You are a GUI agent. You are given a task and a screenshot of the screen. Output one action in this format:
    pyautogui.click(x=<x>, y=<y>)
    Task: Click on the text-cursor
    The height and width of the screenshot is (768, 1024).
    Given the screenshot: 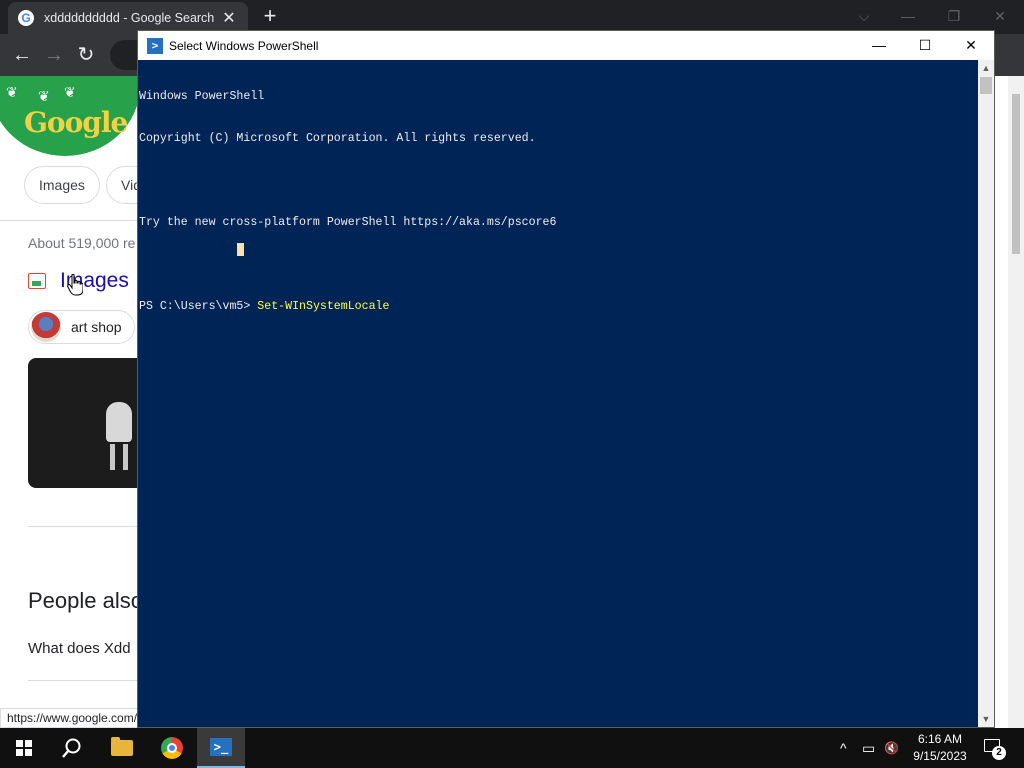 What is the action you would take?
    pyautogui.click(x=240, y=249)
    